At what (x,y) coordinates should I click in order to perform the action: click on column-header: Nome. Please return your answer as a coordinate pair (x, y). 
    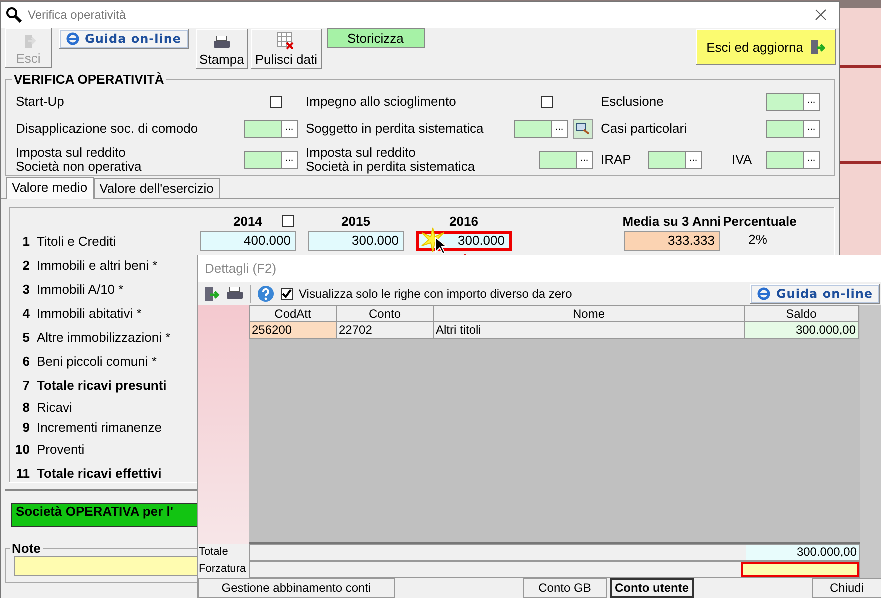
    Looking at the image, I should click on (589, 314).